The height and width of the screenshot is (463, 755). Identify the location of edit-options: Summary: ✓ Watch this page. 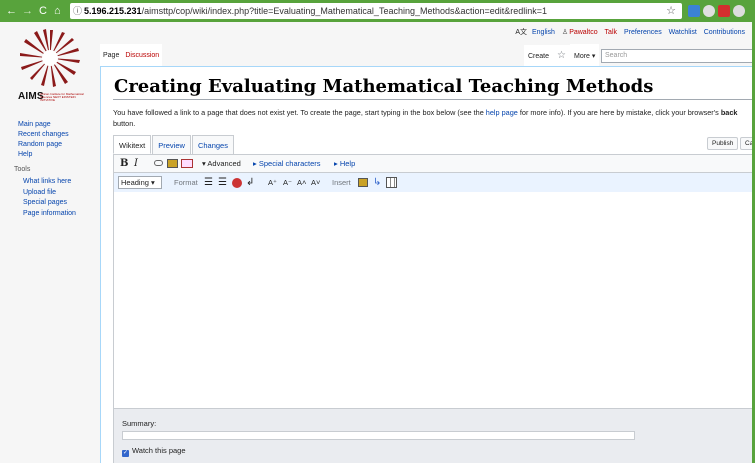
(434, 436).